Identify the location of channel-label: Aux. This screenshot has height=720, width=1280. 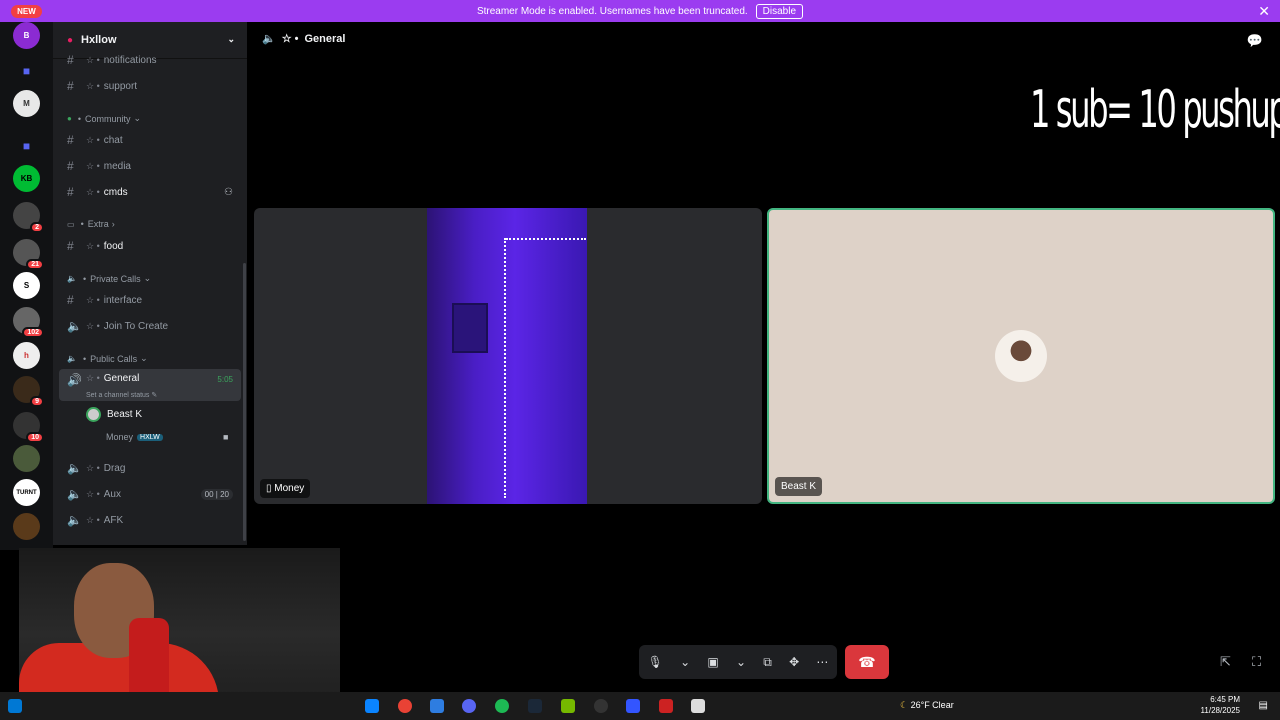
(112, 494).